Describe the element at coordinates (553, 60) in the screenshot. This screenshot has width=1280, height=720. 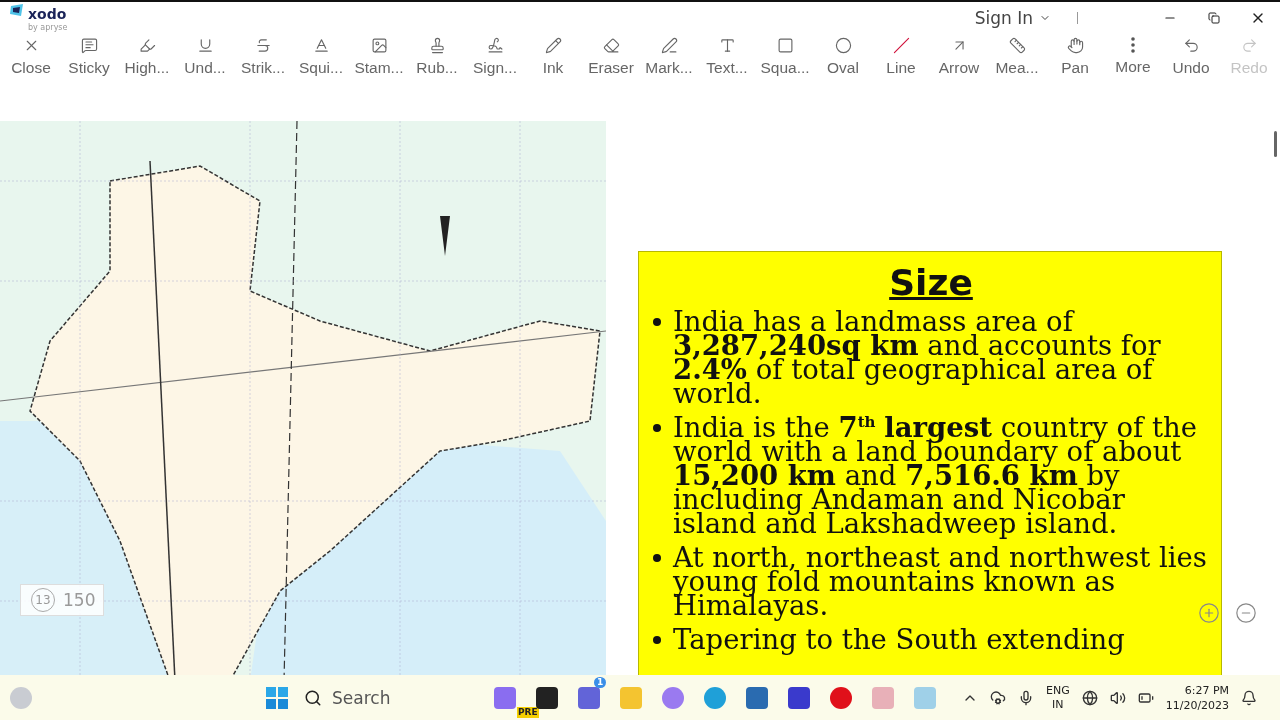
I see `toolbar-button: Ink` at that location.